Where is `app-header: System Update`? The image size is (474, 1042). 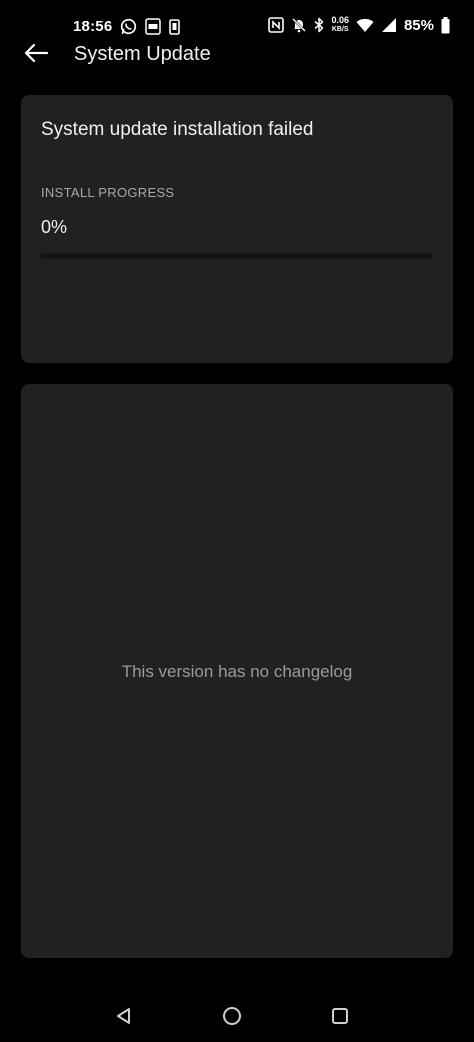
app-header: System Update is located at coordinates (237, 55).